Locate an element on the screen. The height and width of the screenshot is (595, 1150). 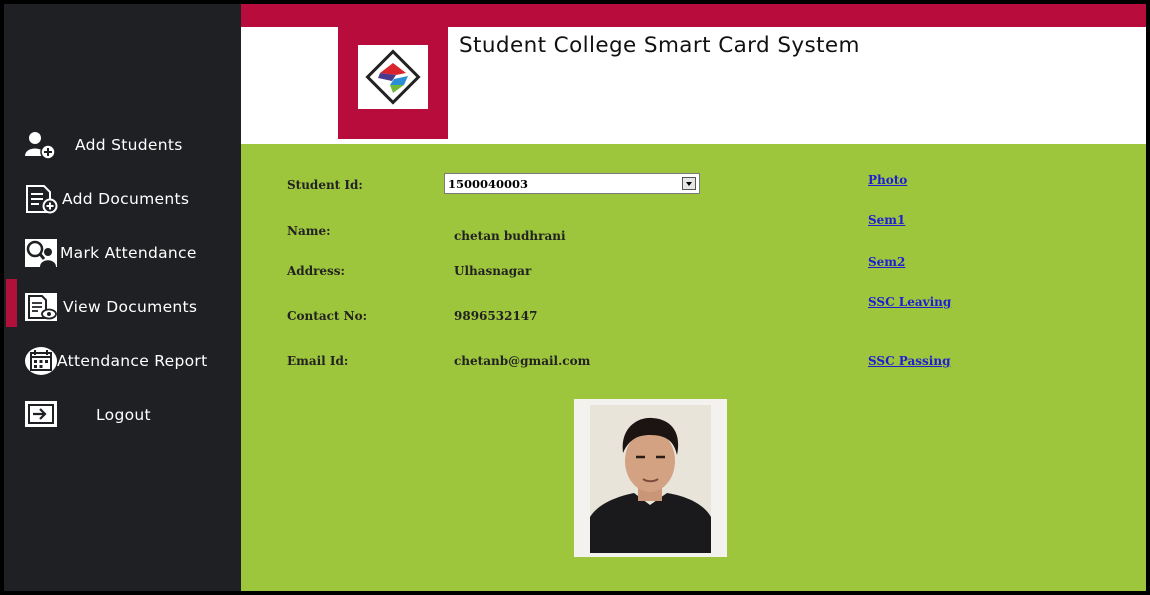
ssc-leaving-link: SSC Leaving is located at coordinates (909, 302).